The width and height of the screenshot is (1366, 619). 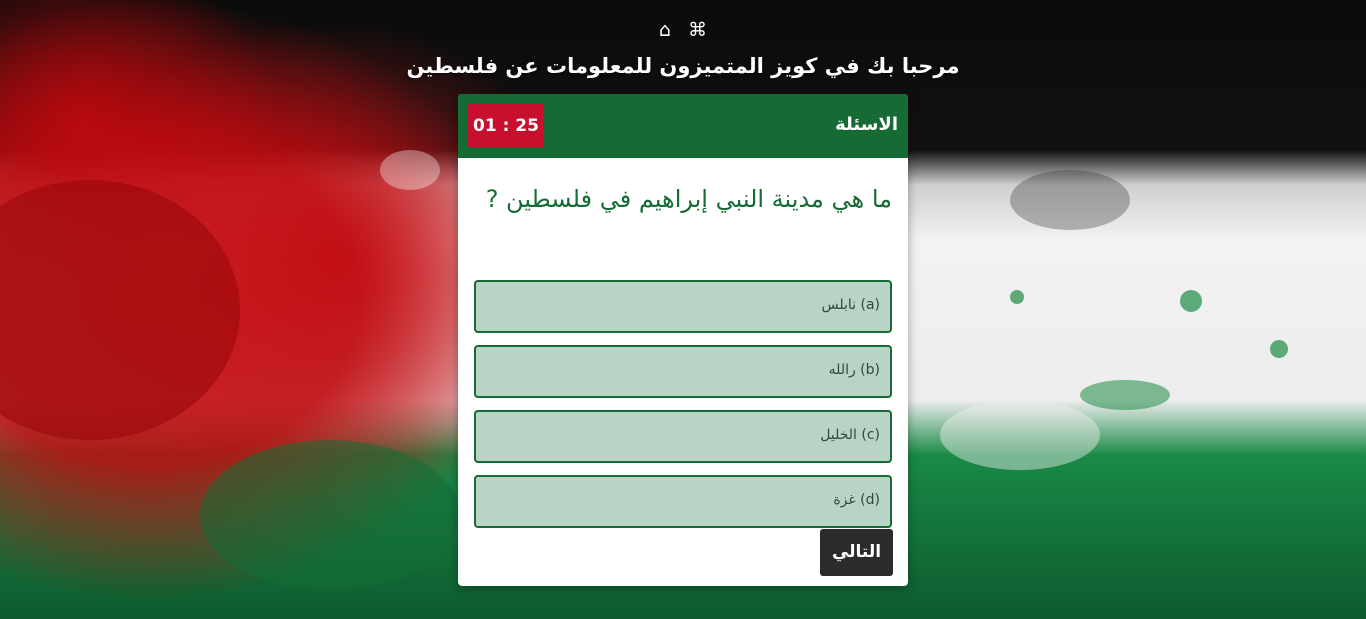 I want to click on home-icon: ⌂, so click(x=665, y=30).